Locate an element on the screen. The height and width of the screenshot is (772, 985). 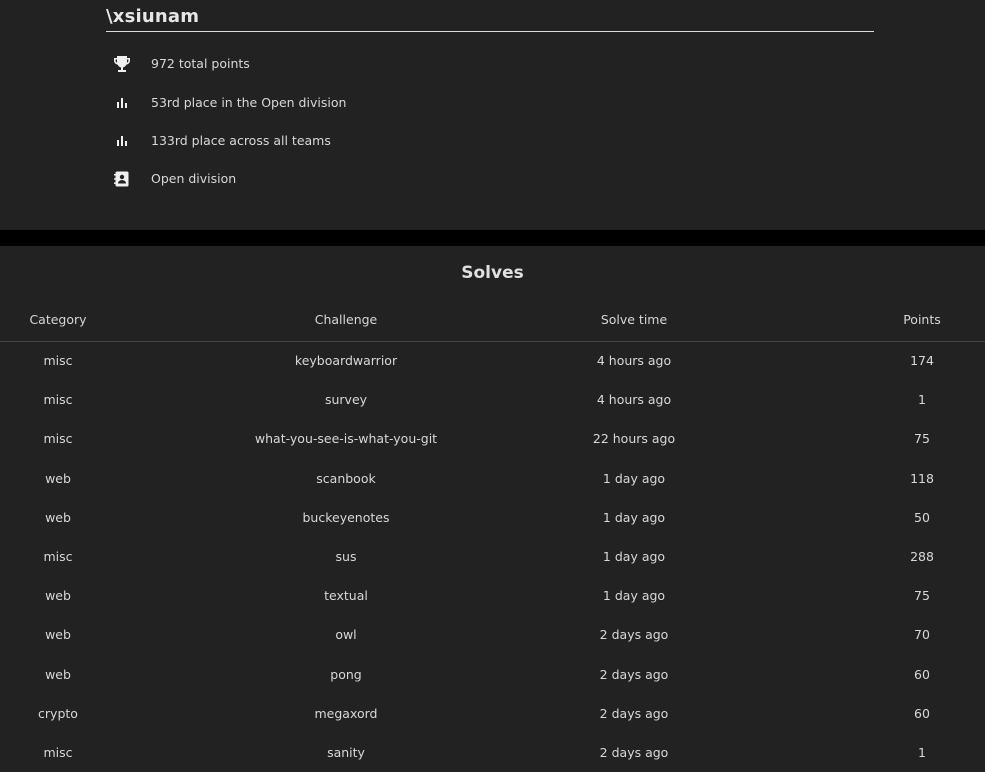
cell-challenge: what-you-see-is-what-you-git is located at coordinates (346, 439).